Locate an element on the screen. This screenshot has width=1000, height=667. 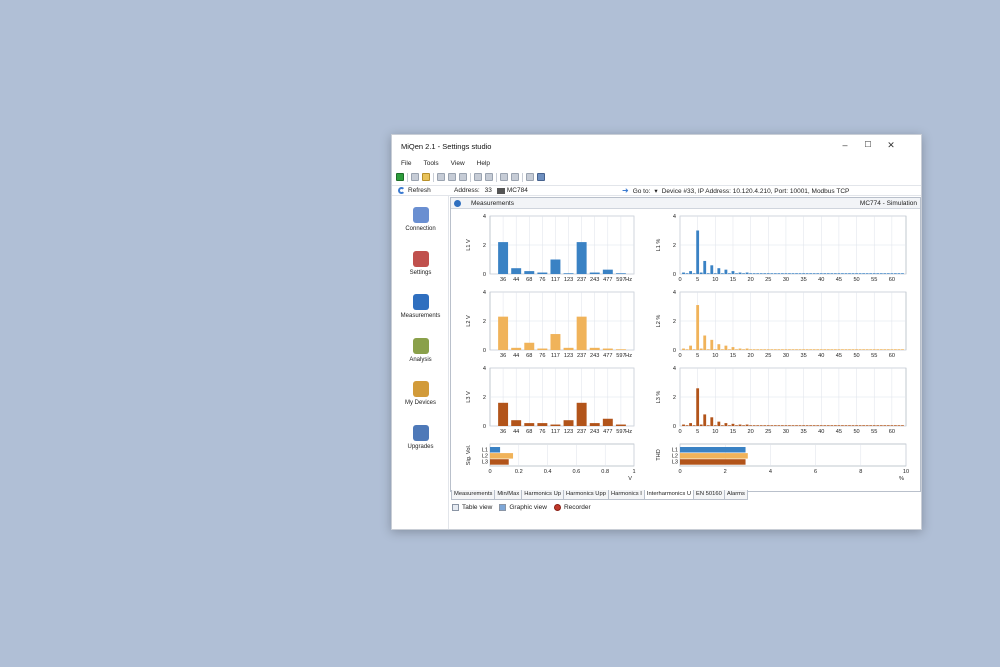
sidebar-item-analysis: Analysis is located at coordinates (420, 350).